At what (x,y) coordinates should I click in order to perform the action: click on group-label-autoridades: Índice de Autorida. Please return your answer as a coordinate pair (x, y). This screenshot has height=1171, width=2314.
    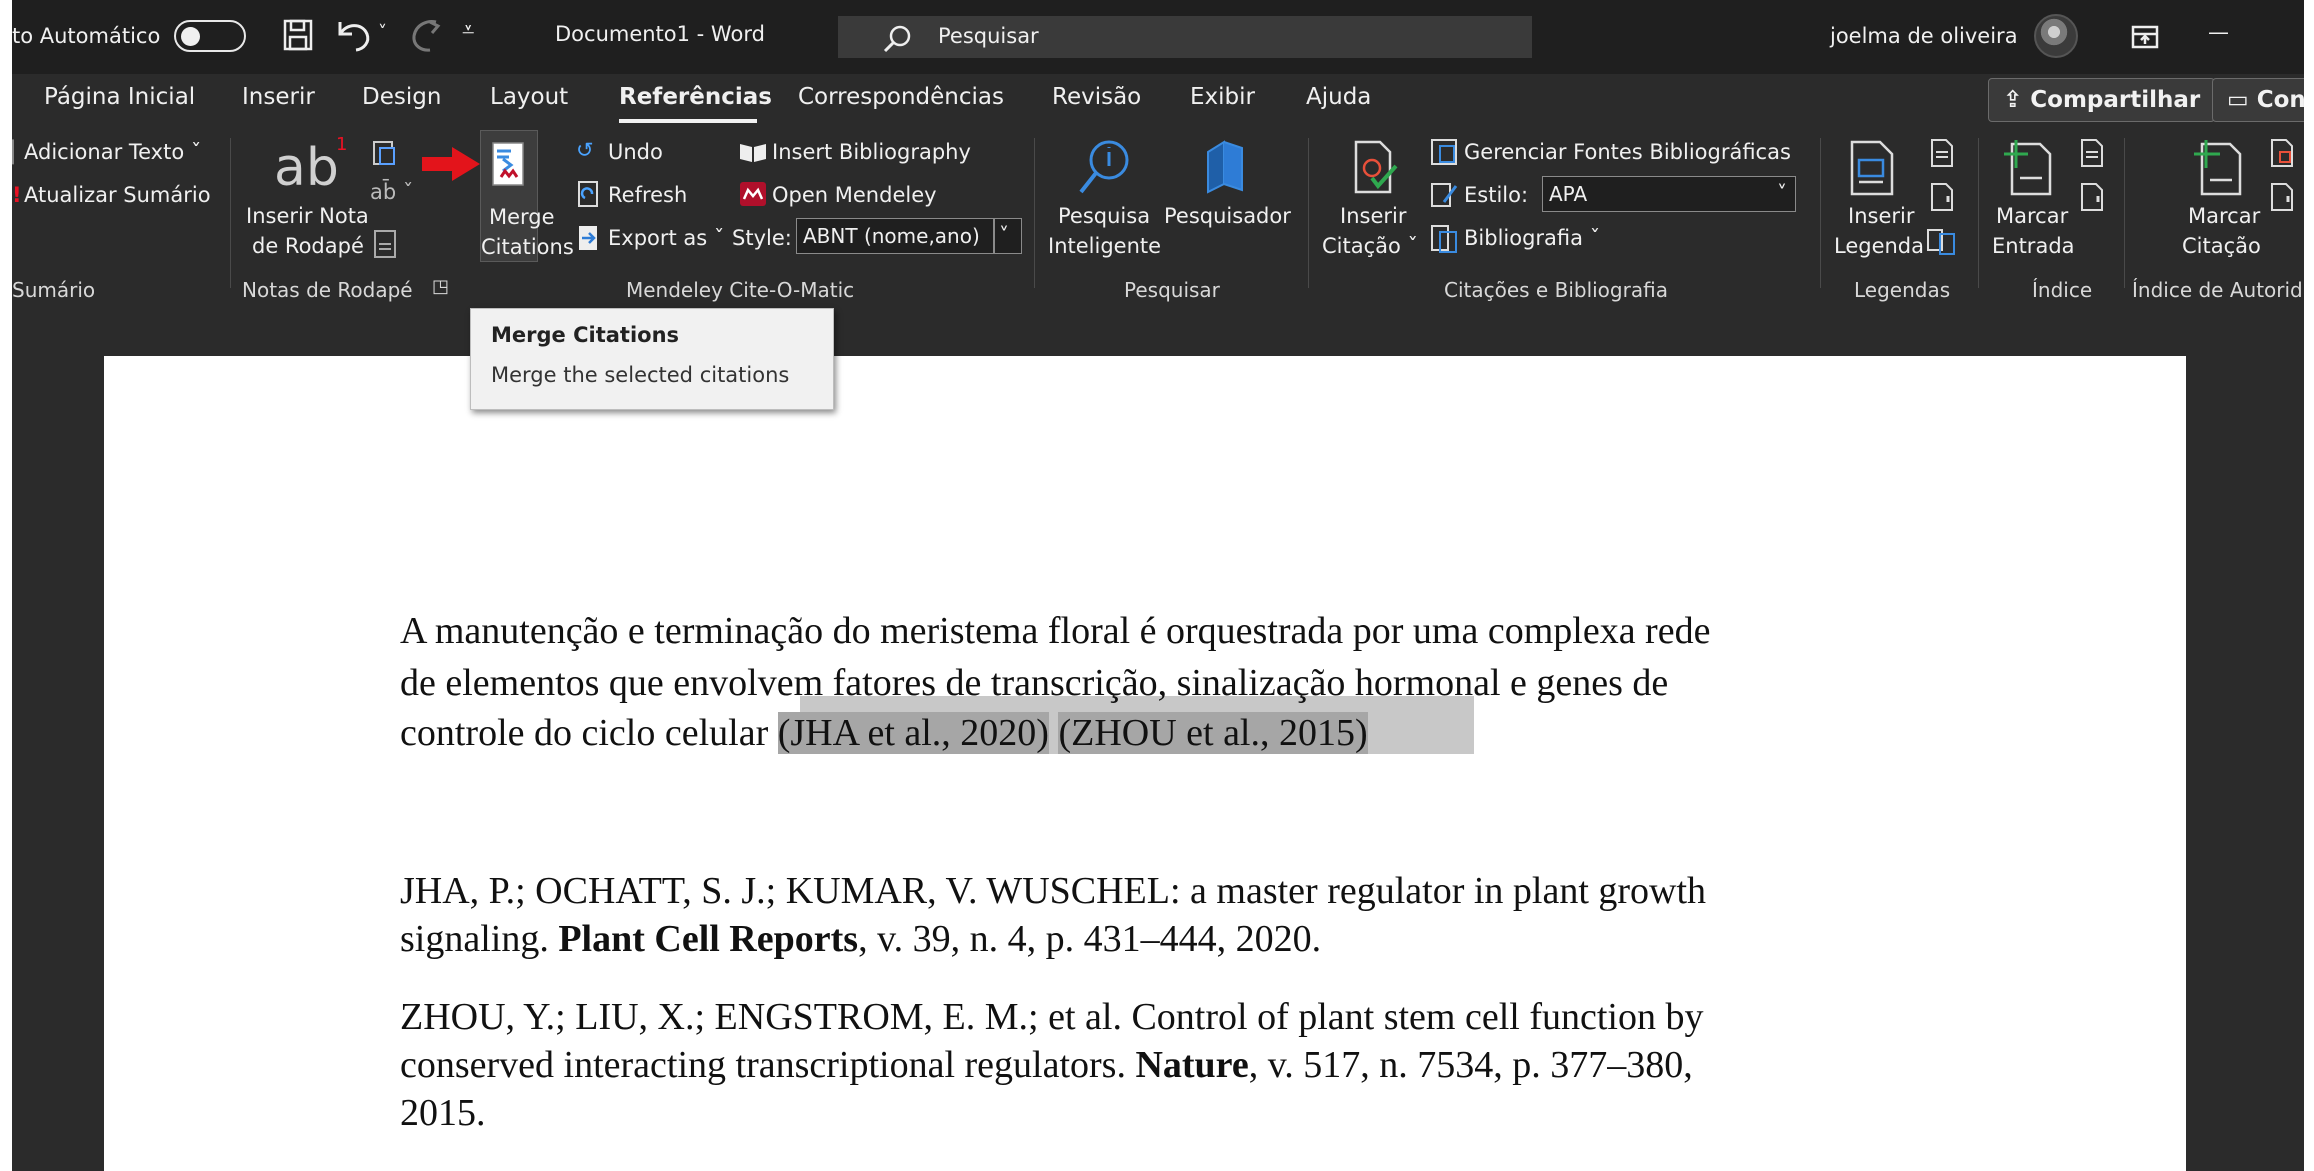
    Looking at the image, I should click on (2218, 290).